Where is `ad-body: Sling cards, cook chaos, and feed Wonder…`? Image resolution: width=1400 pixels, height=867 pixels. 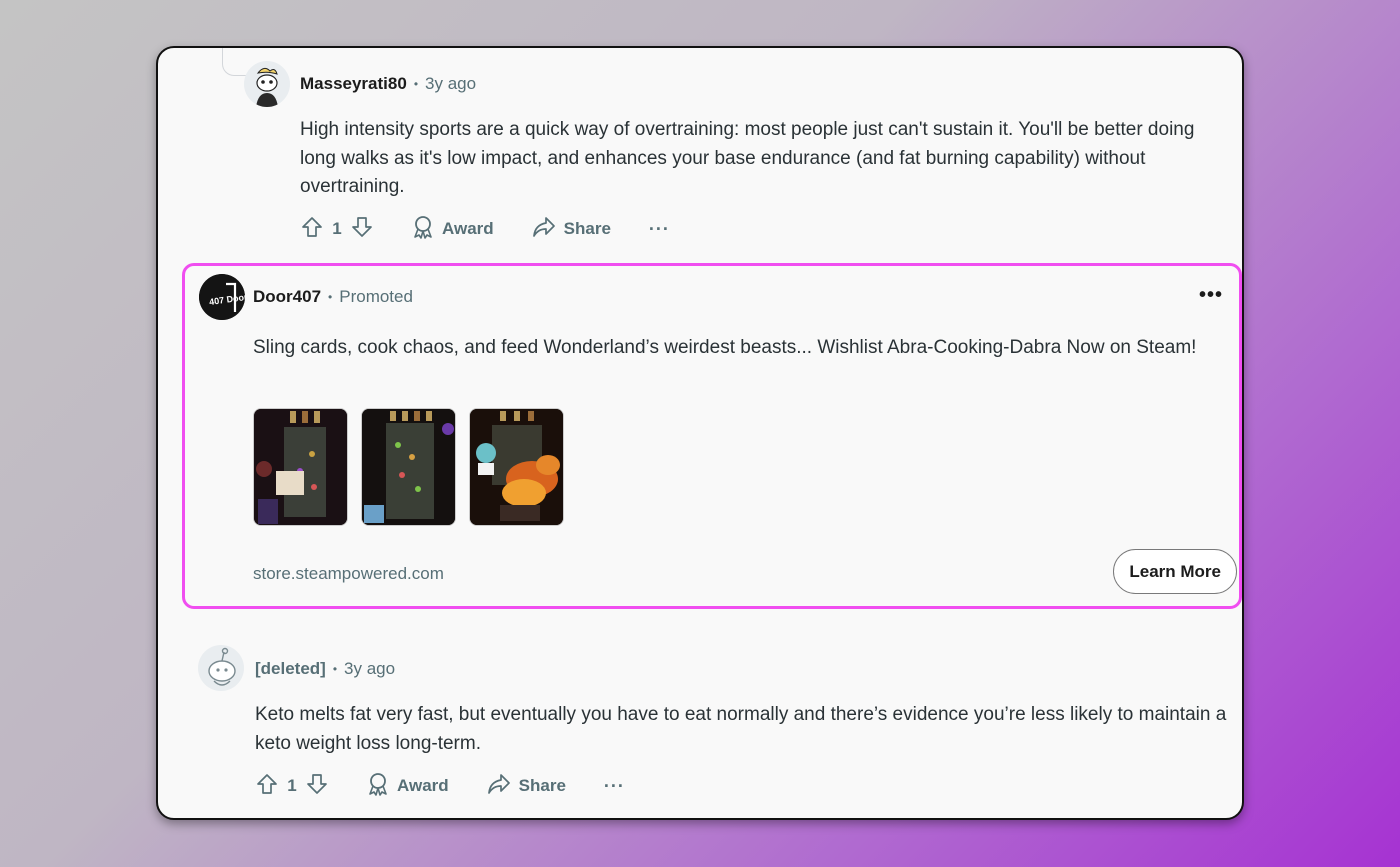
ad-body: Sling cards, cook chaos, and feed Wonder… is located at coordinates (725, 347).